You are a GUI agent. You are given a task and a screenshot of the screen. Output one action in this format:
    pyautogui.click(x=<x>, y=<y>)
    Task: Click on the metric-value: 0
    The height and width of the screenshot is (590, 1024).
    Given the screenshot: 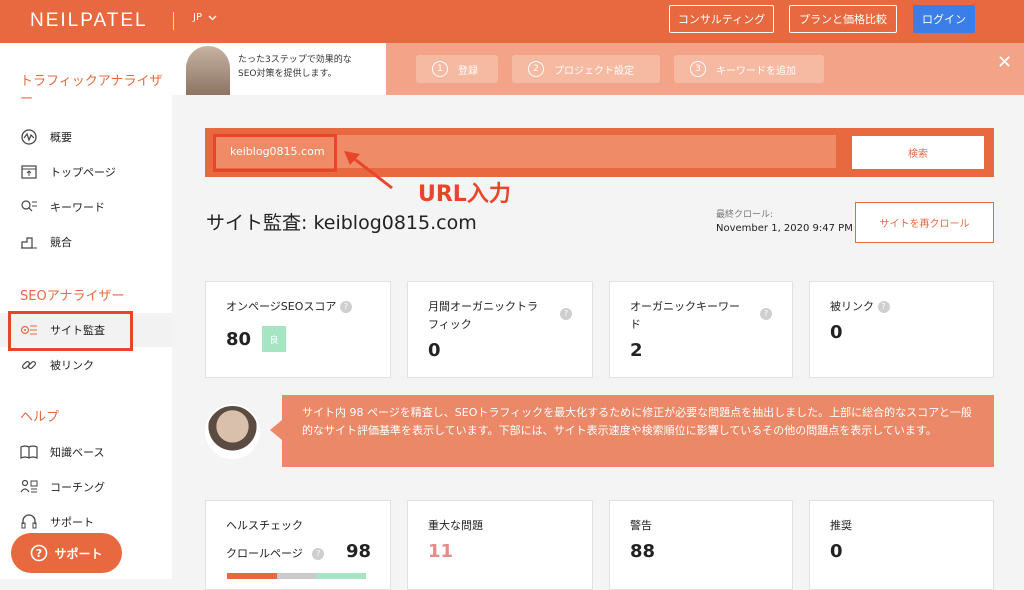 What is the action you would take?
    pyautogui.click(x=836, y=332)
    